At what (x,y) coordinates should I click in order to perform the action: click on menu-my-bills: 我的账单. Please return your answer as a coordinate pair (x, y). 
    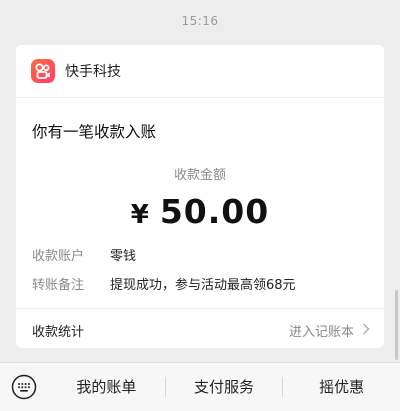
    Looking at the image, I should click on (106, 387).